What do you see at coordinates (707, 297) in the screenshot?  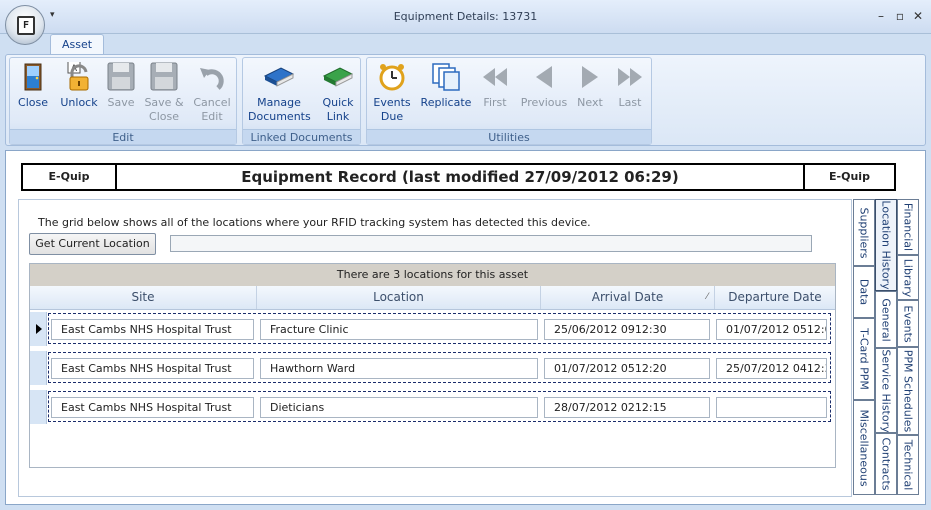 I see `sort-indicator-icon: ⁄` at bounding box center [707, 297].